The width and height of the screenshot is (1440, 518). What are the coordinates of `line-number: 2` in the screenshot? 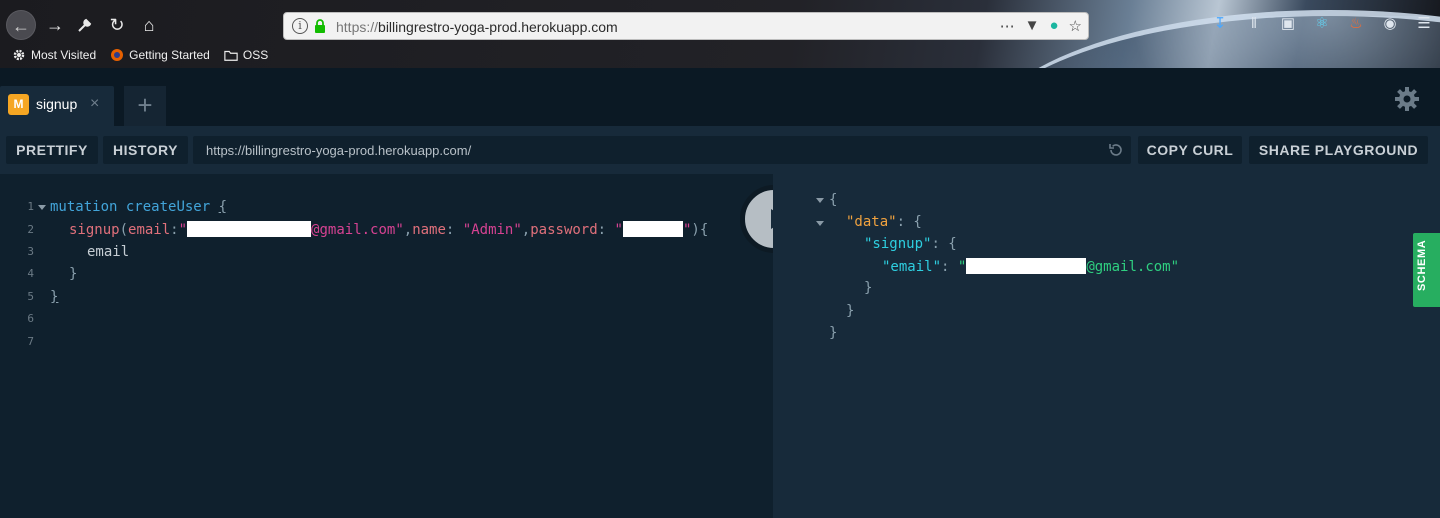 It's located at (30, 229).